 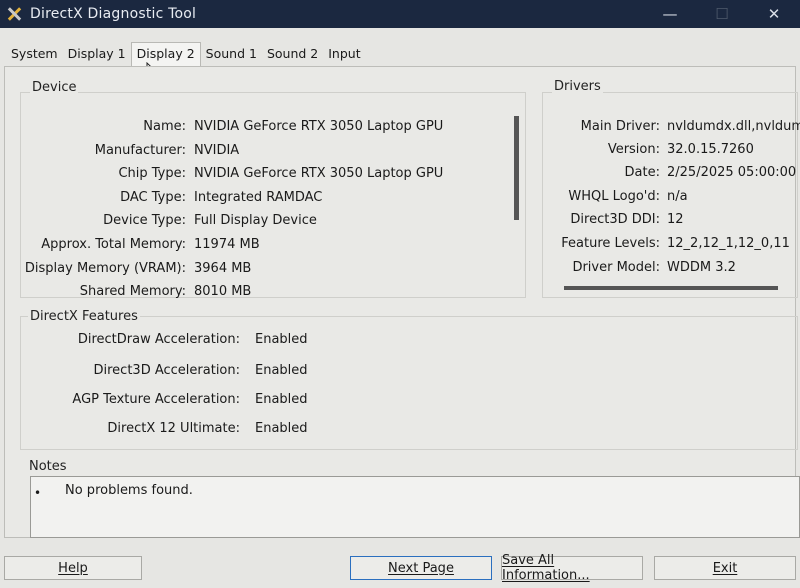 What do you see at coordinates (223, 291) in the screenshot?
I see `shared-memory-value: 8010 MB` at bounding box center [223, 291].